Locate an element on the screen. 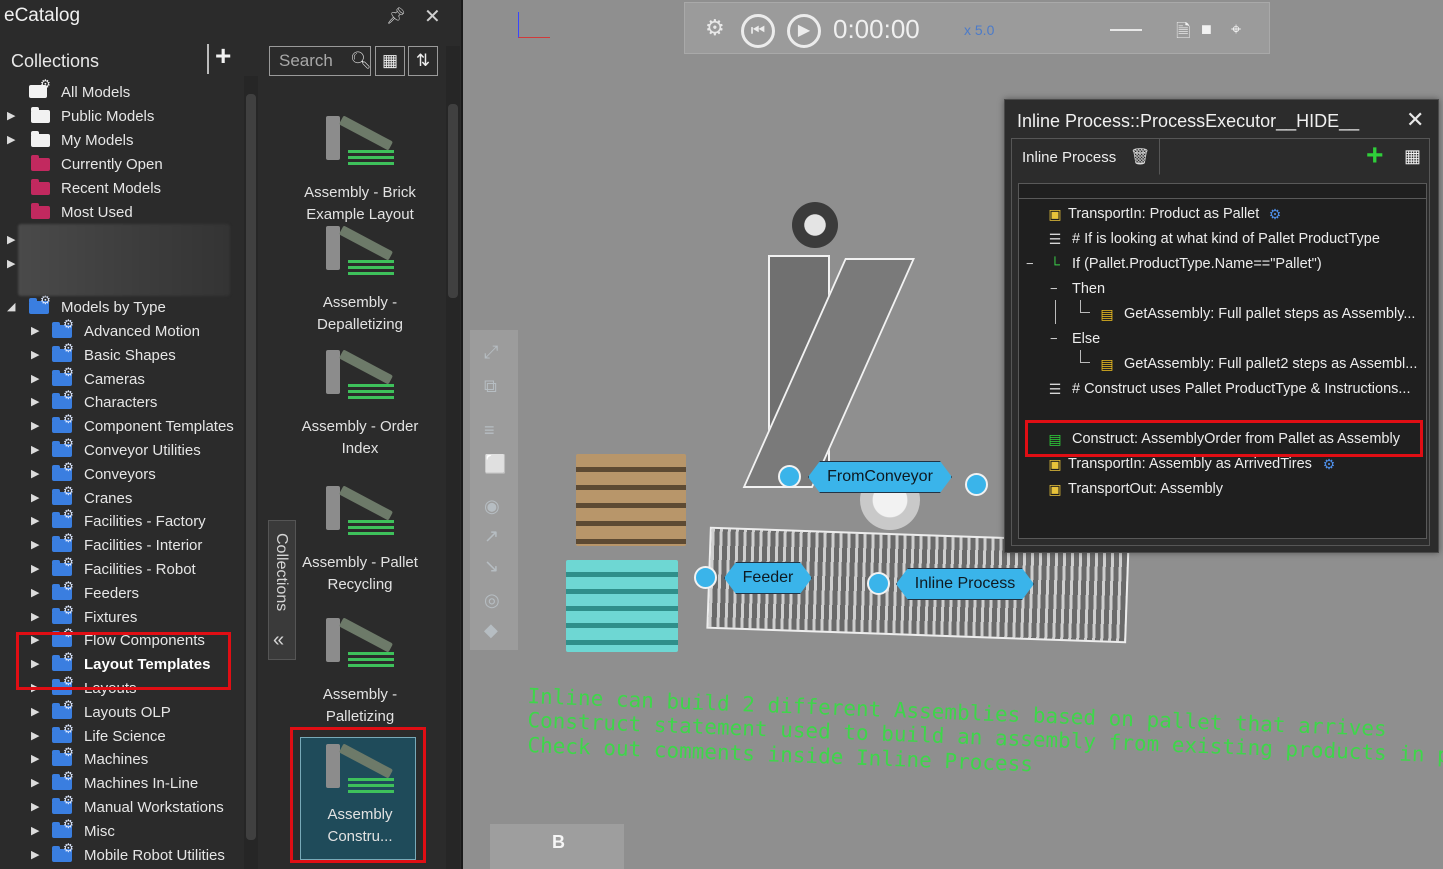 This screenshot has height=869, width=1443. type-item: ▶ Misc is located at coordinates (122, 830).